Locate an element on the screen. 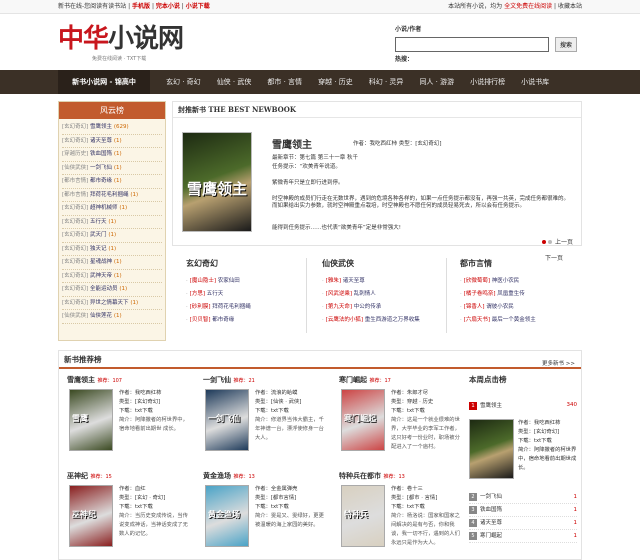 The height and width of the screenshot is (560, 640). weekly-item-name: 一剑飞仙 is located at coordinates (491, 497).